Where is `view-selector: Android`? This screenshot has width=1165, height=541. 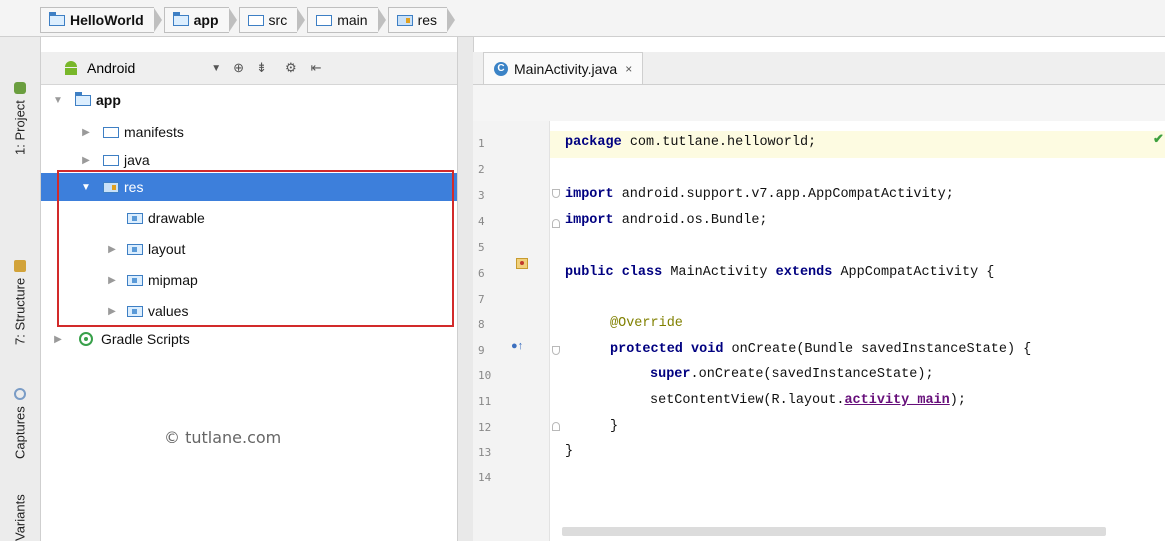 view-selector: Android is located at coordinates (111, 68).